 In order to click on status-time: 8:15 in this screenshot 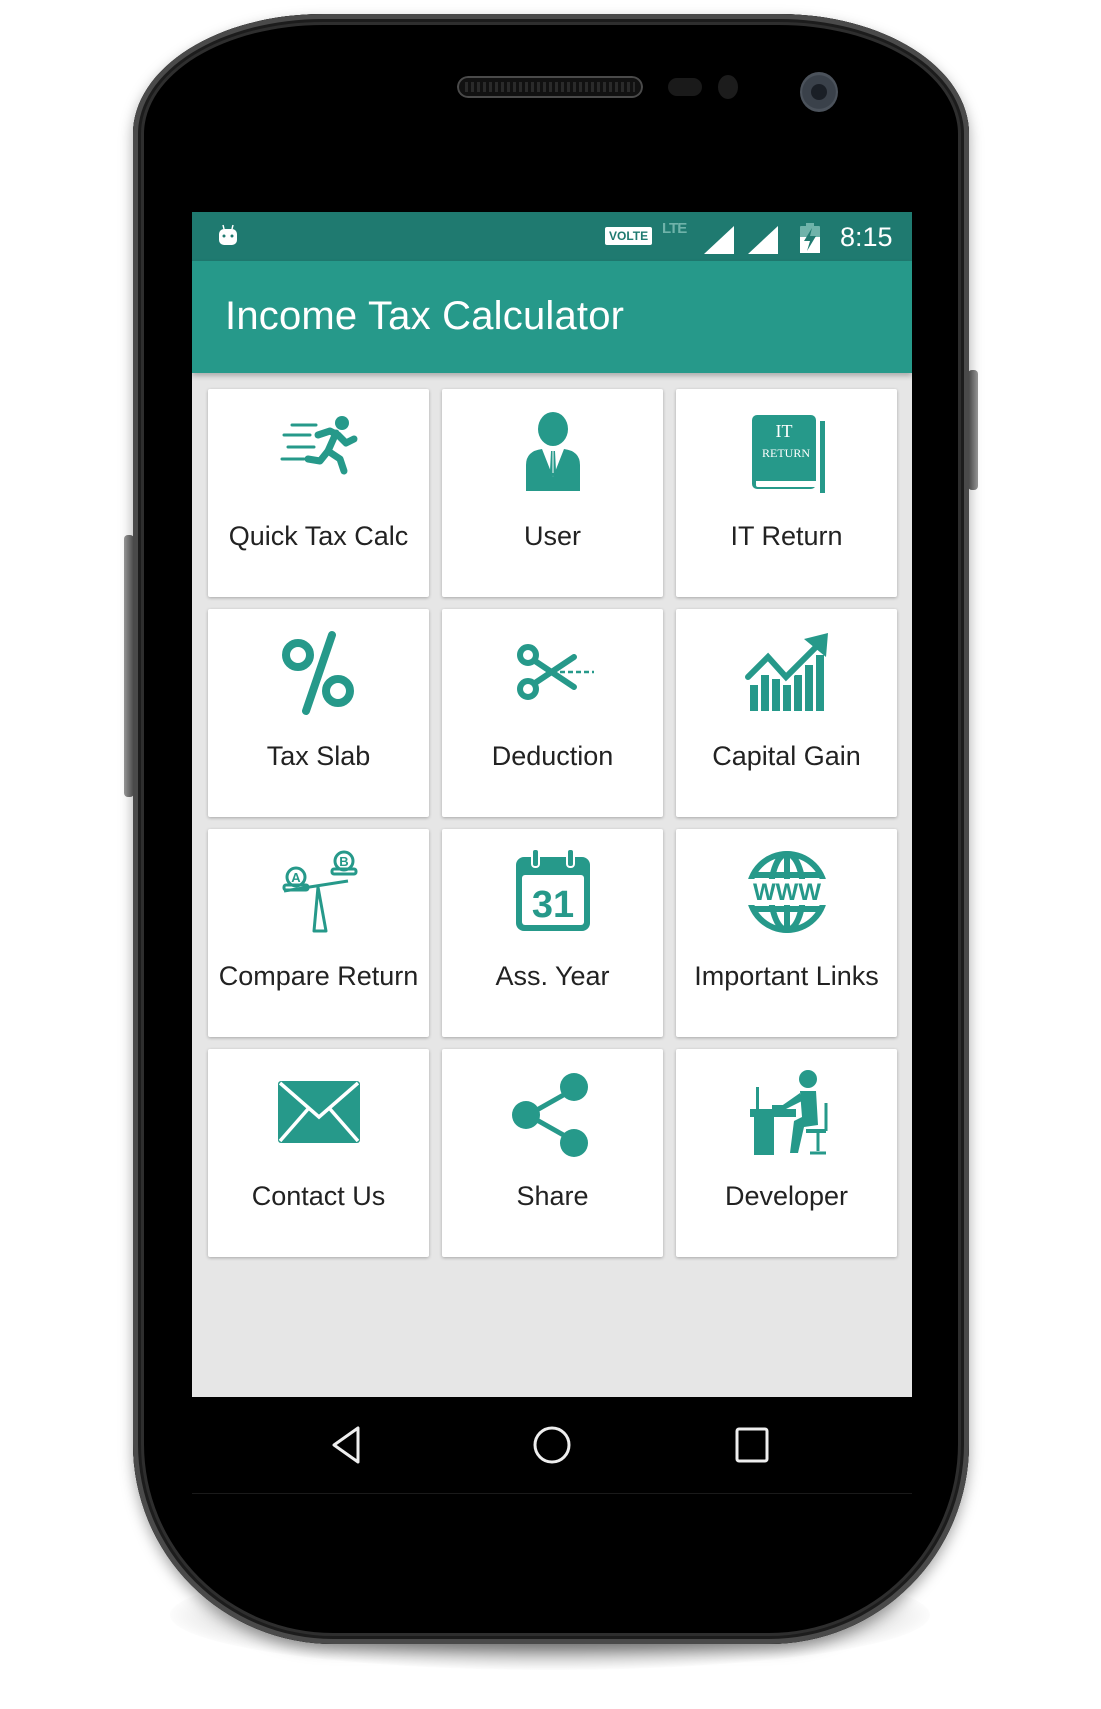, I will do `click(866, 237)`.